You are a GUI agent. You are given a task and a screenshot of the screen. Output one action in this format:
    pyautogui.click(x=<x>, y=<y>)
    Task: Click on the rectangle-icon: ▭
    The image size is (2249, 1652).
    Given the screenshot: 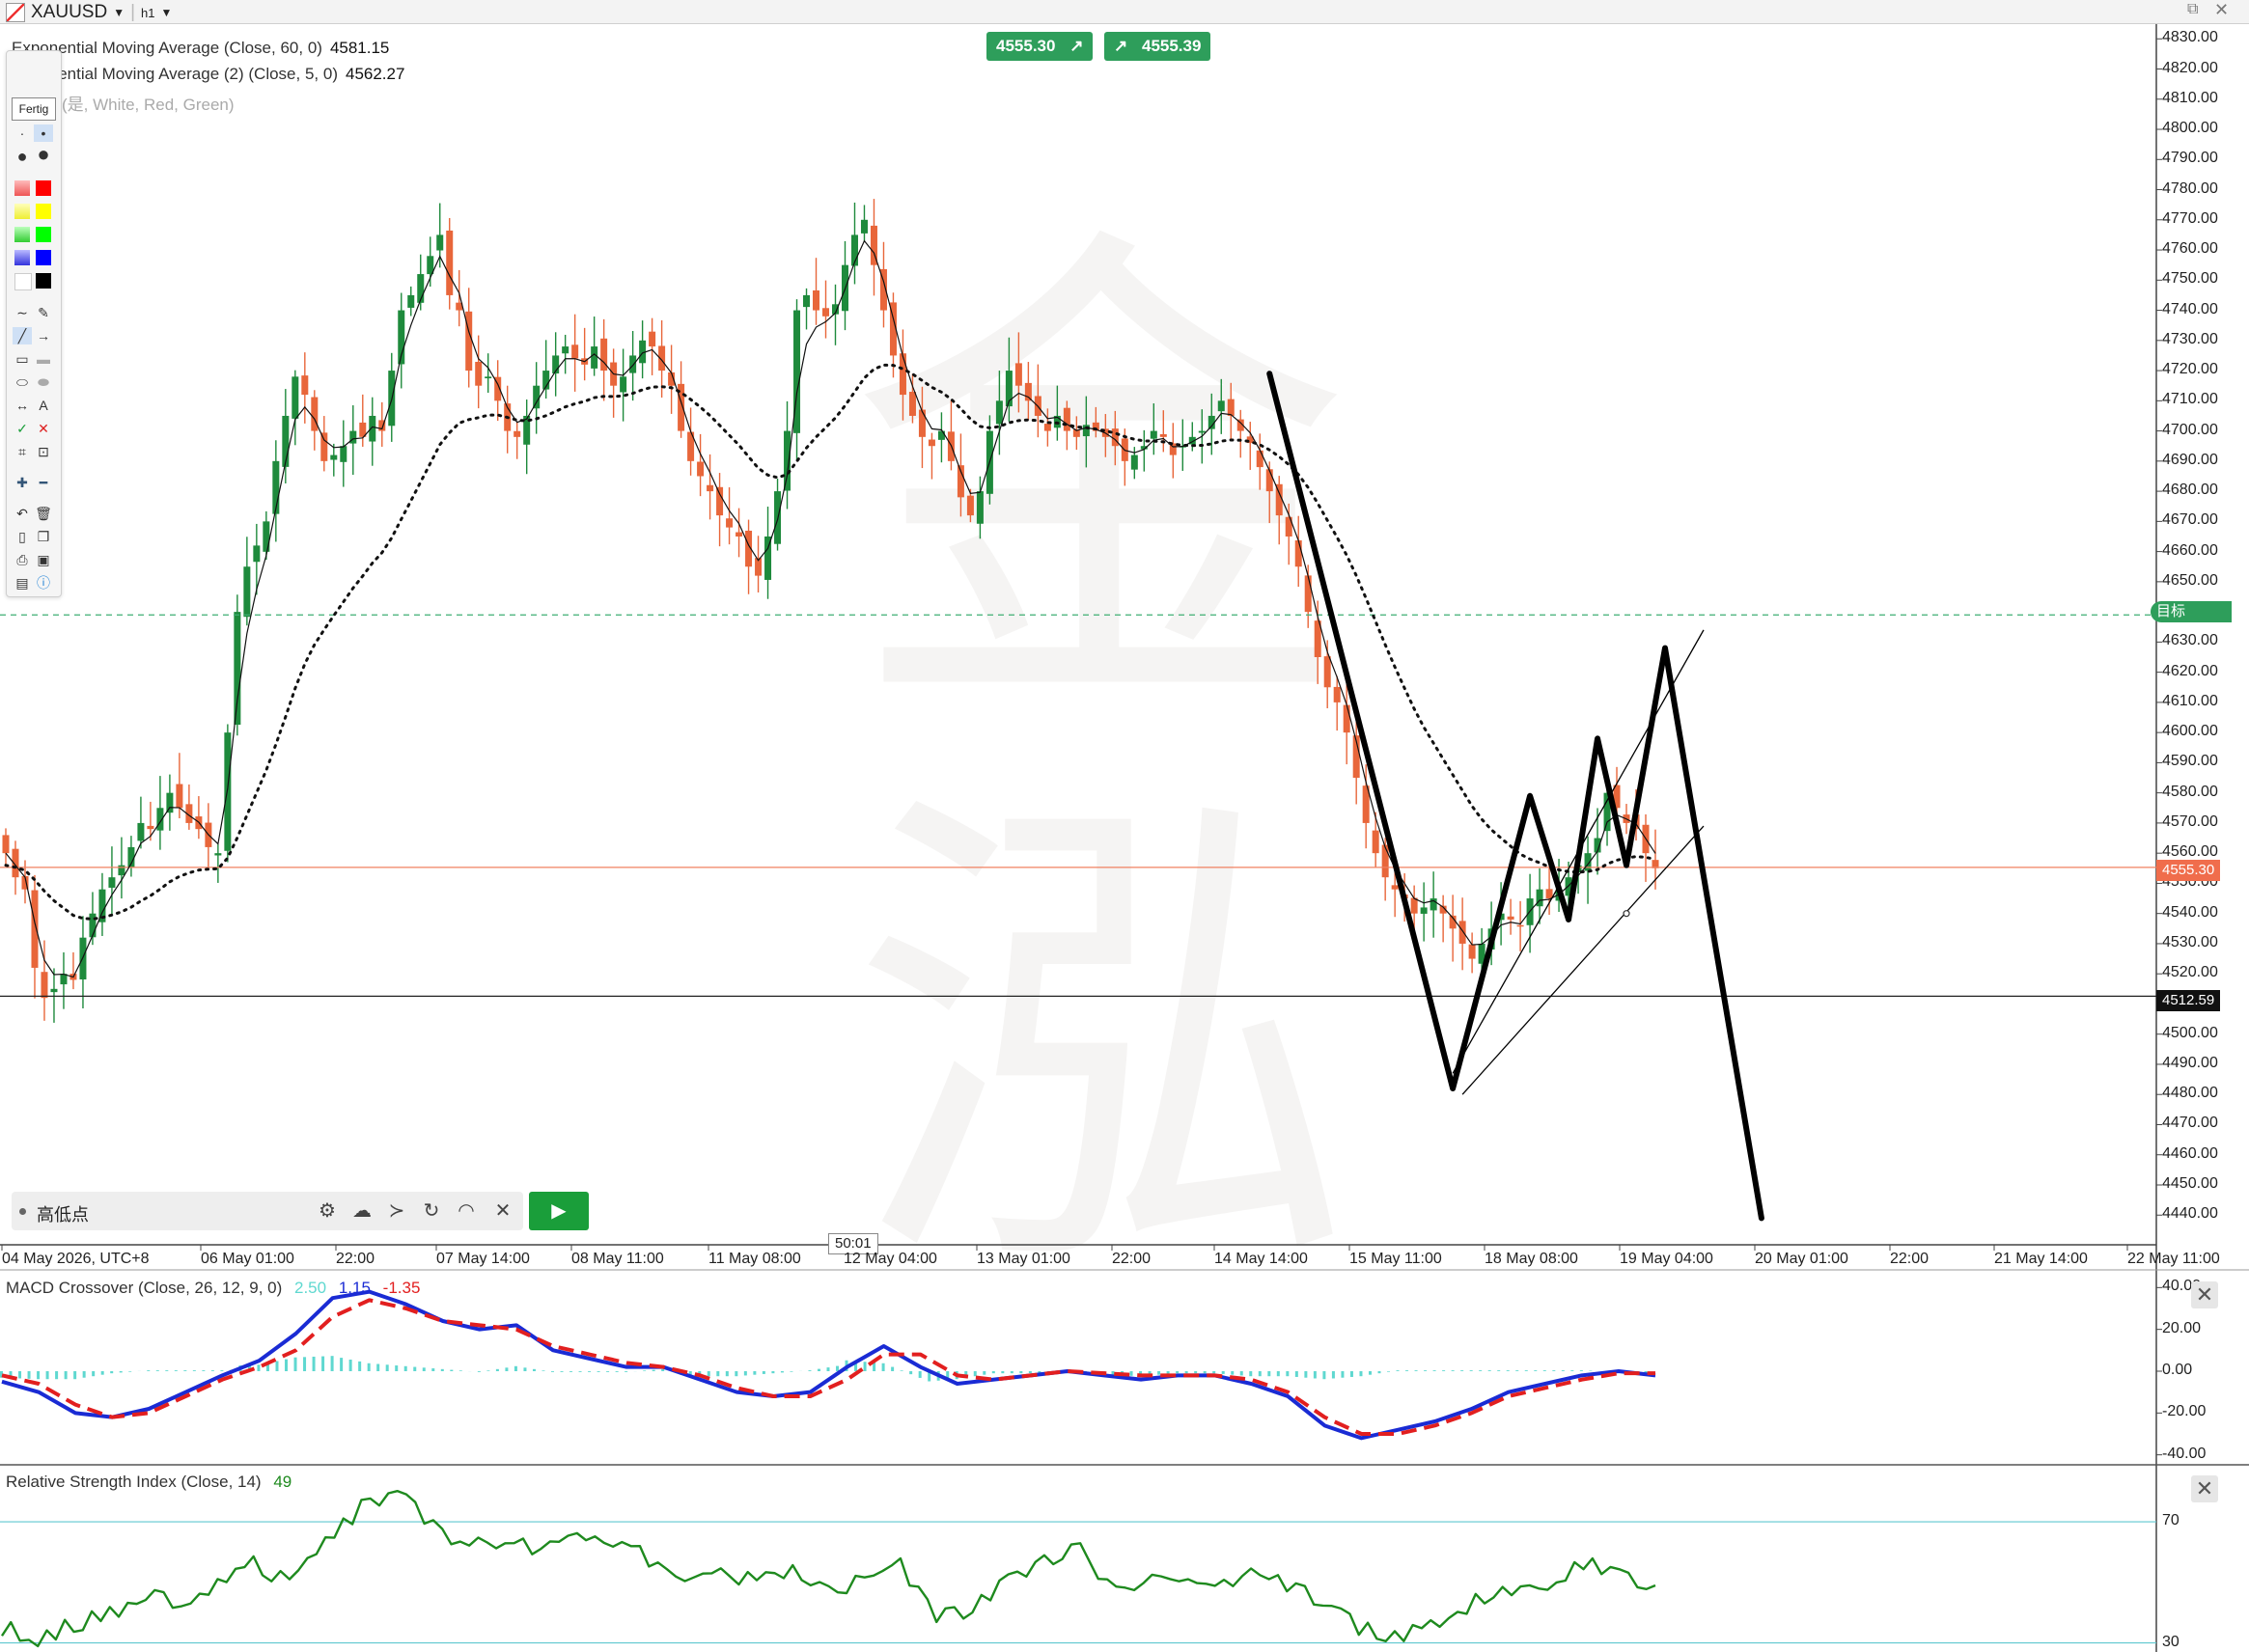 What is the action you would take?
    pyautogui.click(x=22, y=359)
    